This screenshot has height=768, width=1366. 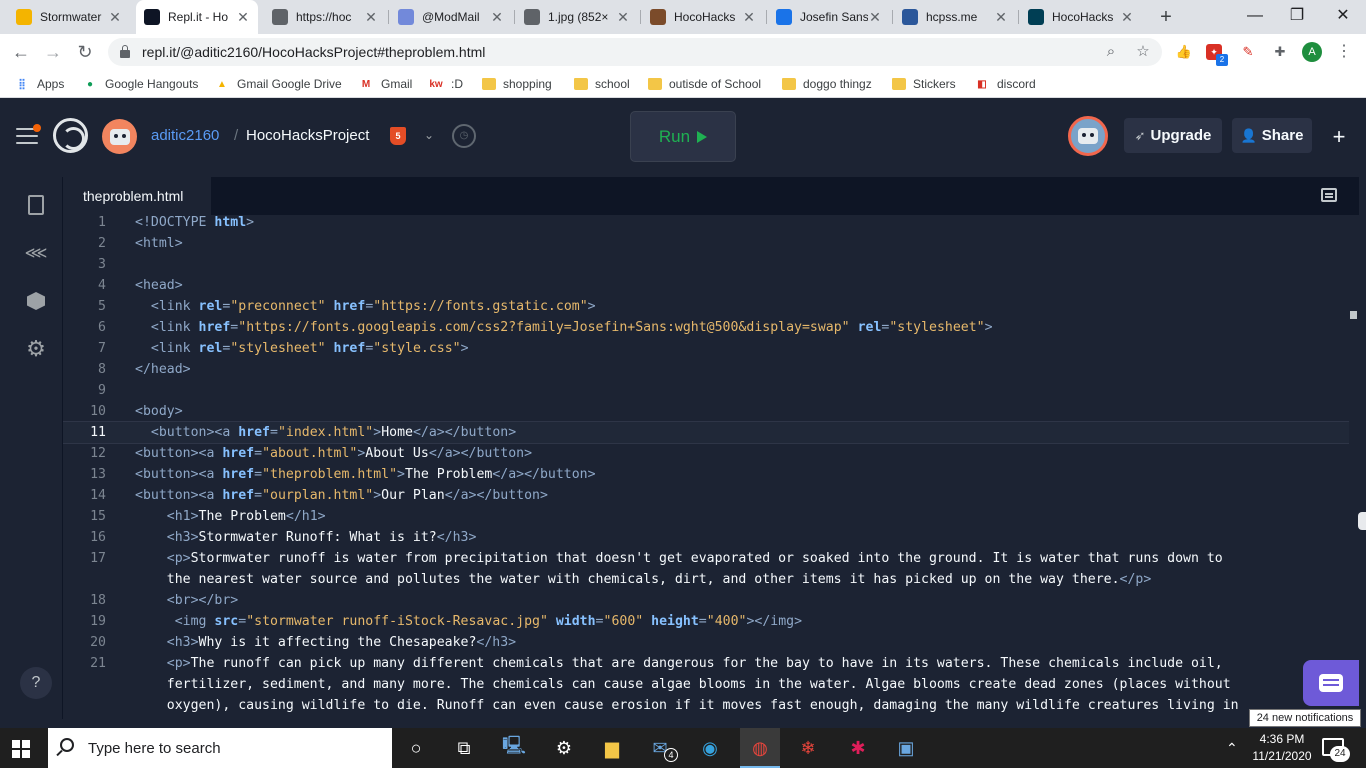 I want to click on settings-icon: ⚙, so click(x=564, y=748).